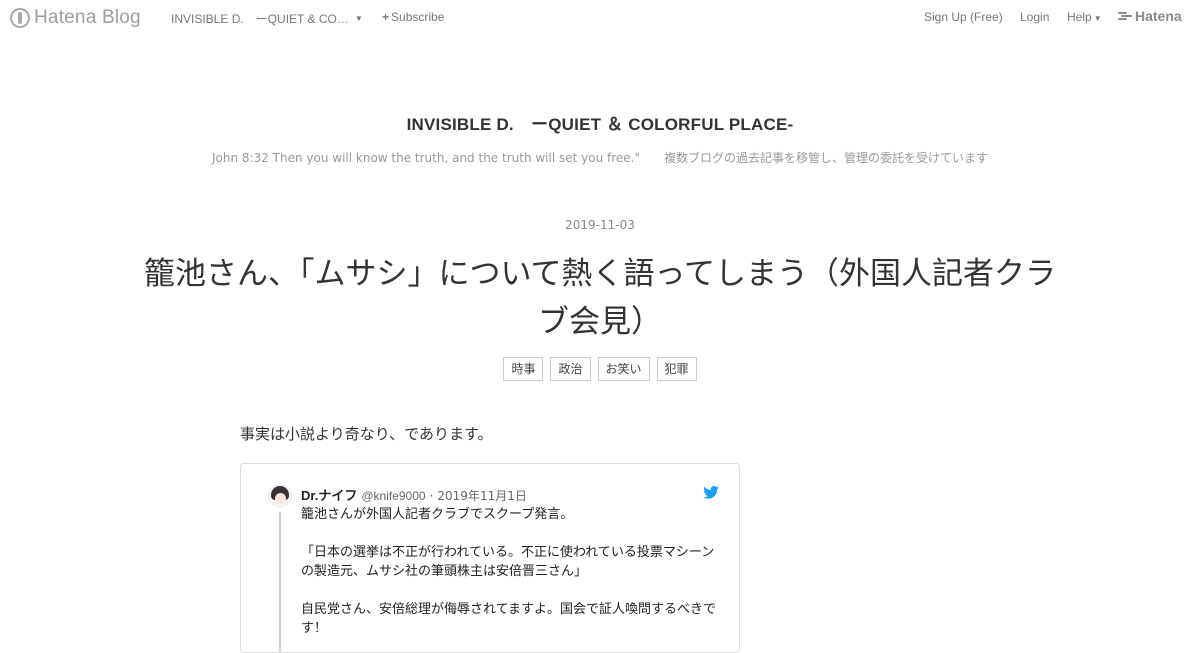  What do you see at coordinates (963, 17) in the screenshot?
I see `signup-link: Sign Up (Free)` at bounding box center [963, 17].